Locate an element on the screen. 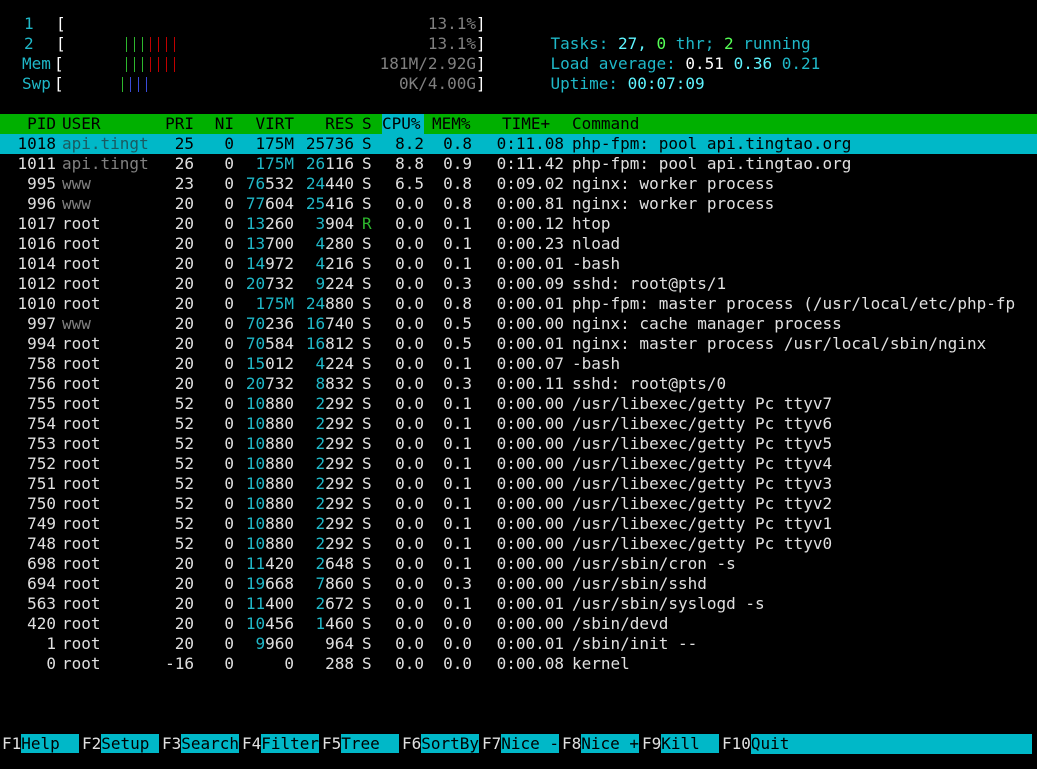  cell-priority: 52 is located at coordinates (184, 503).